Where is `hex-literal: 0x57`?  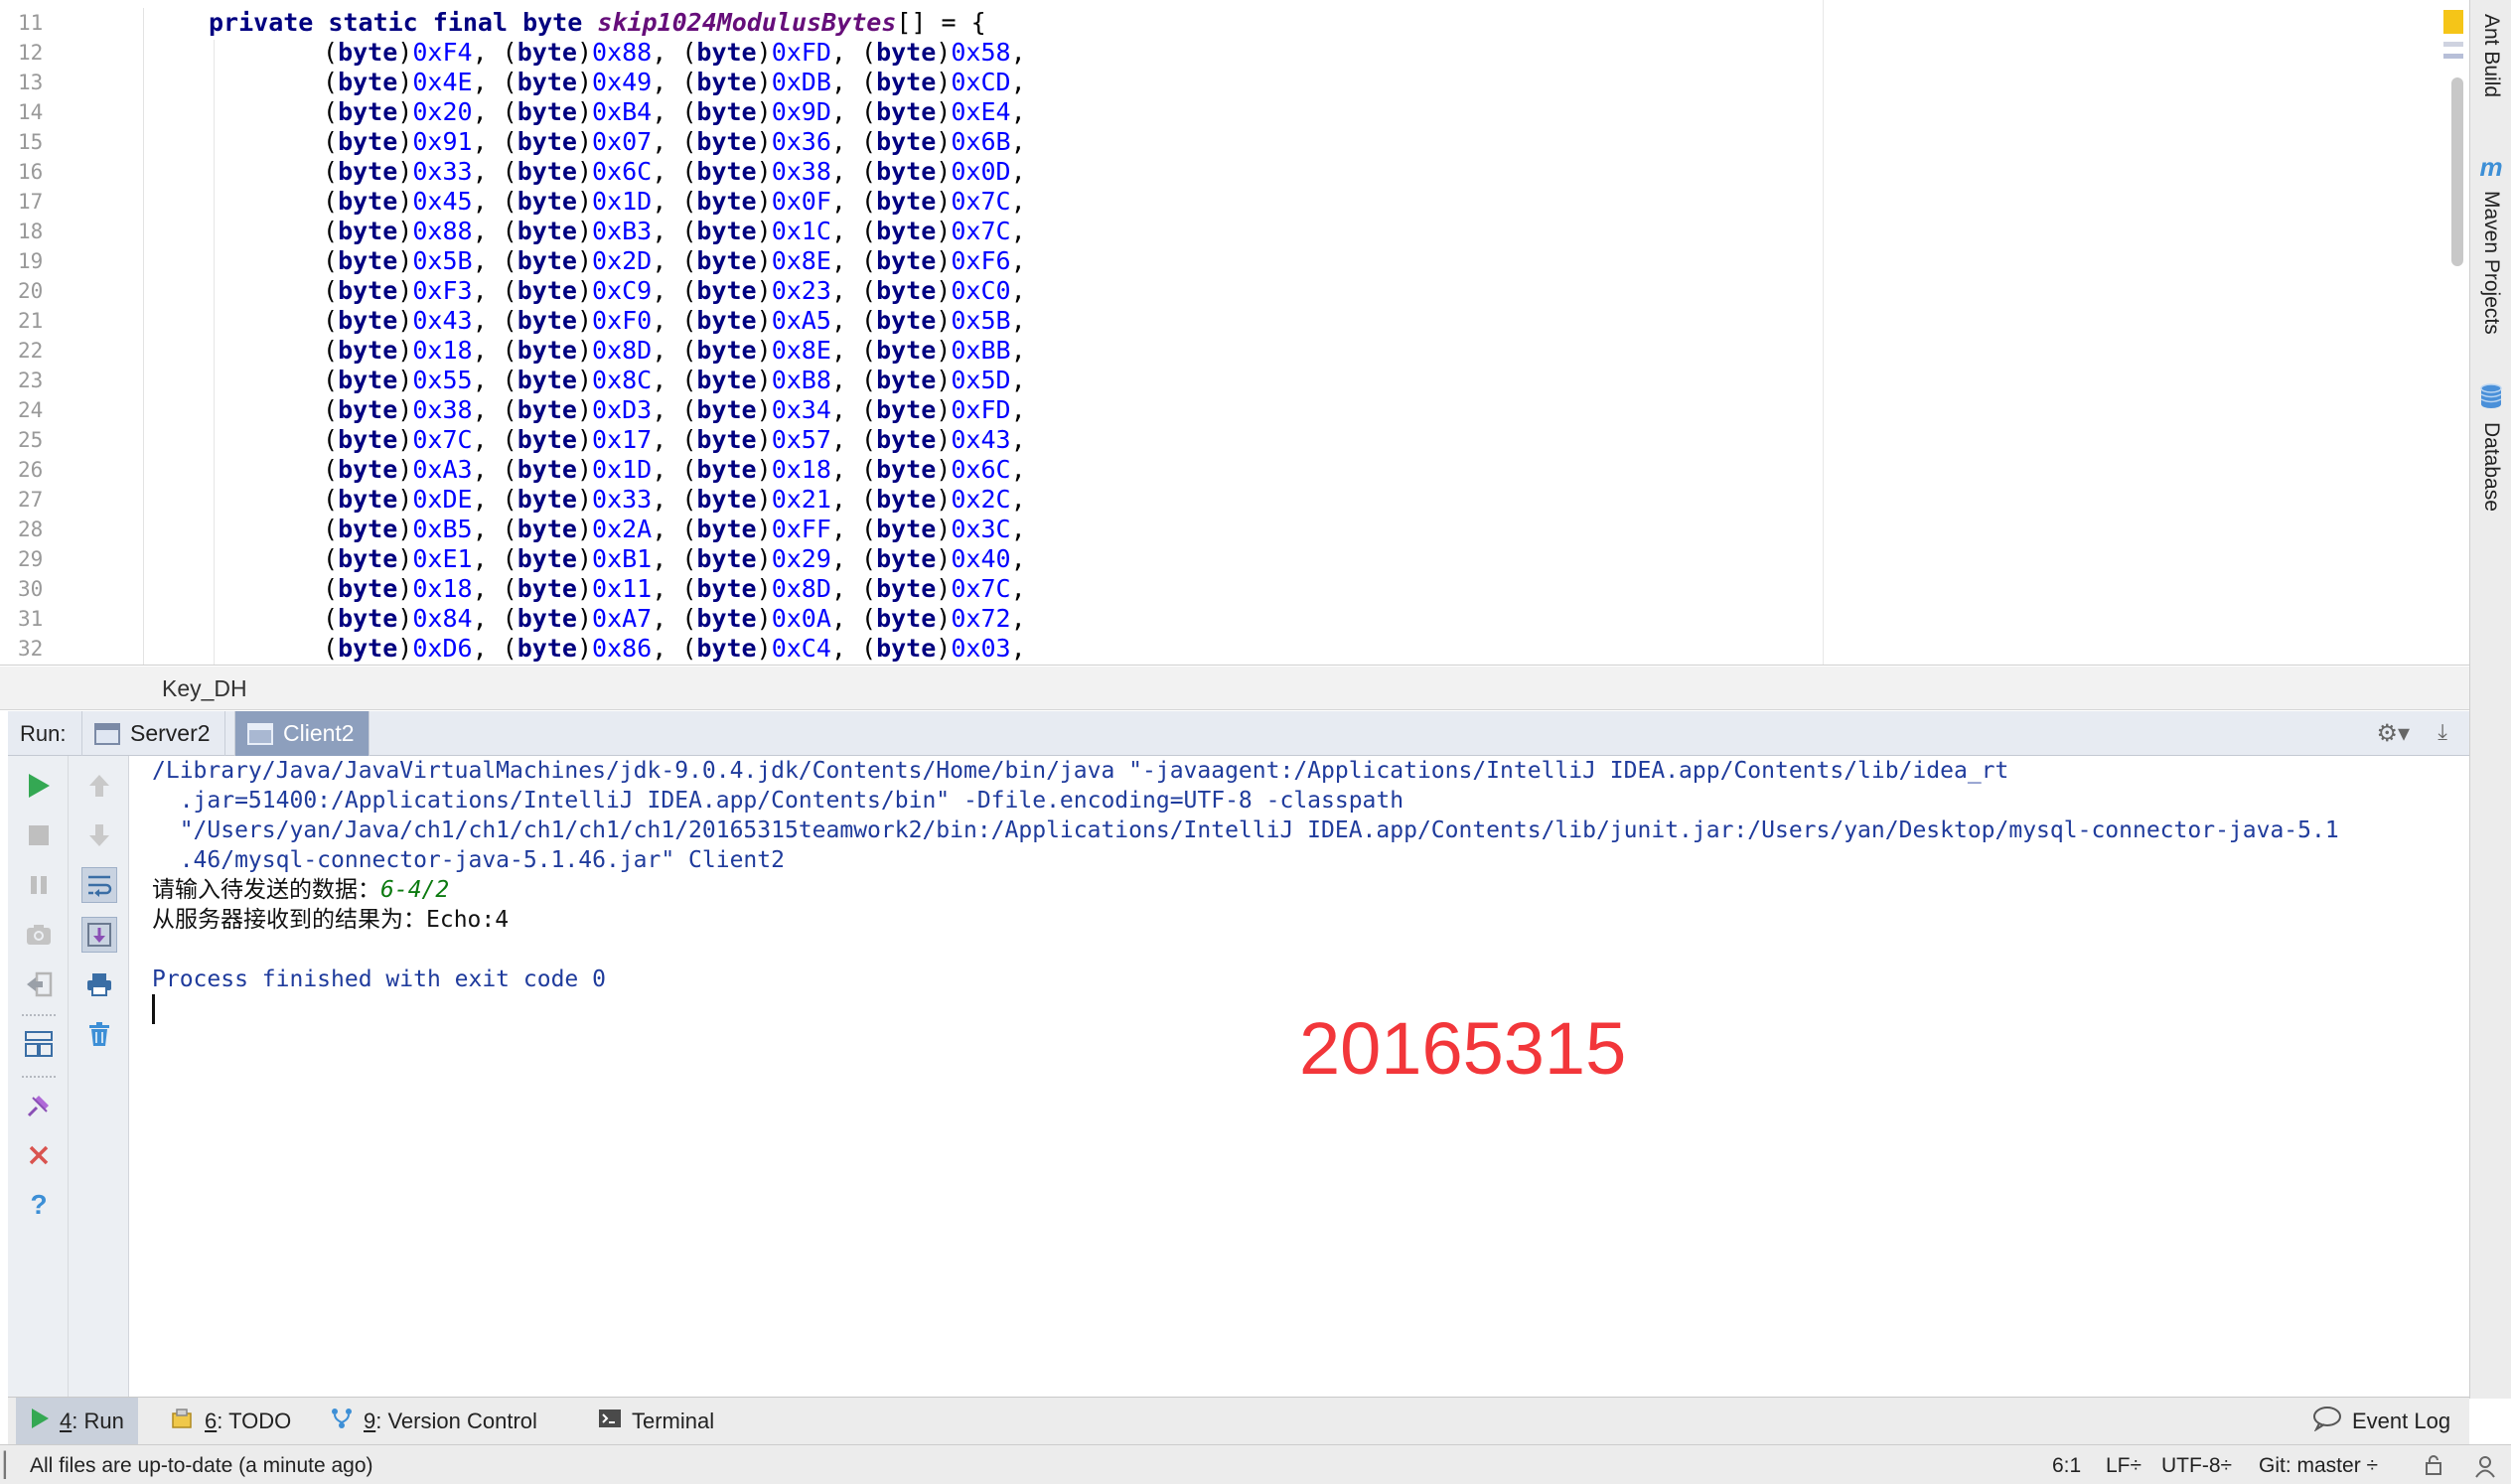
hex-literal: 0x57 is located at coordinates (801, 439).